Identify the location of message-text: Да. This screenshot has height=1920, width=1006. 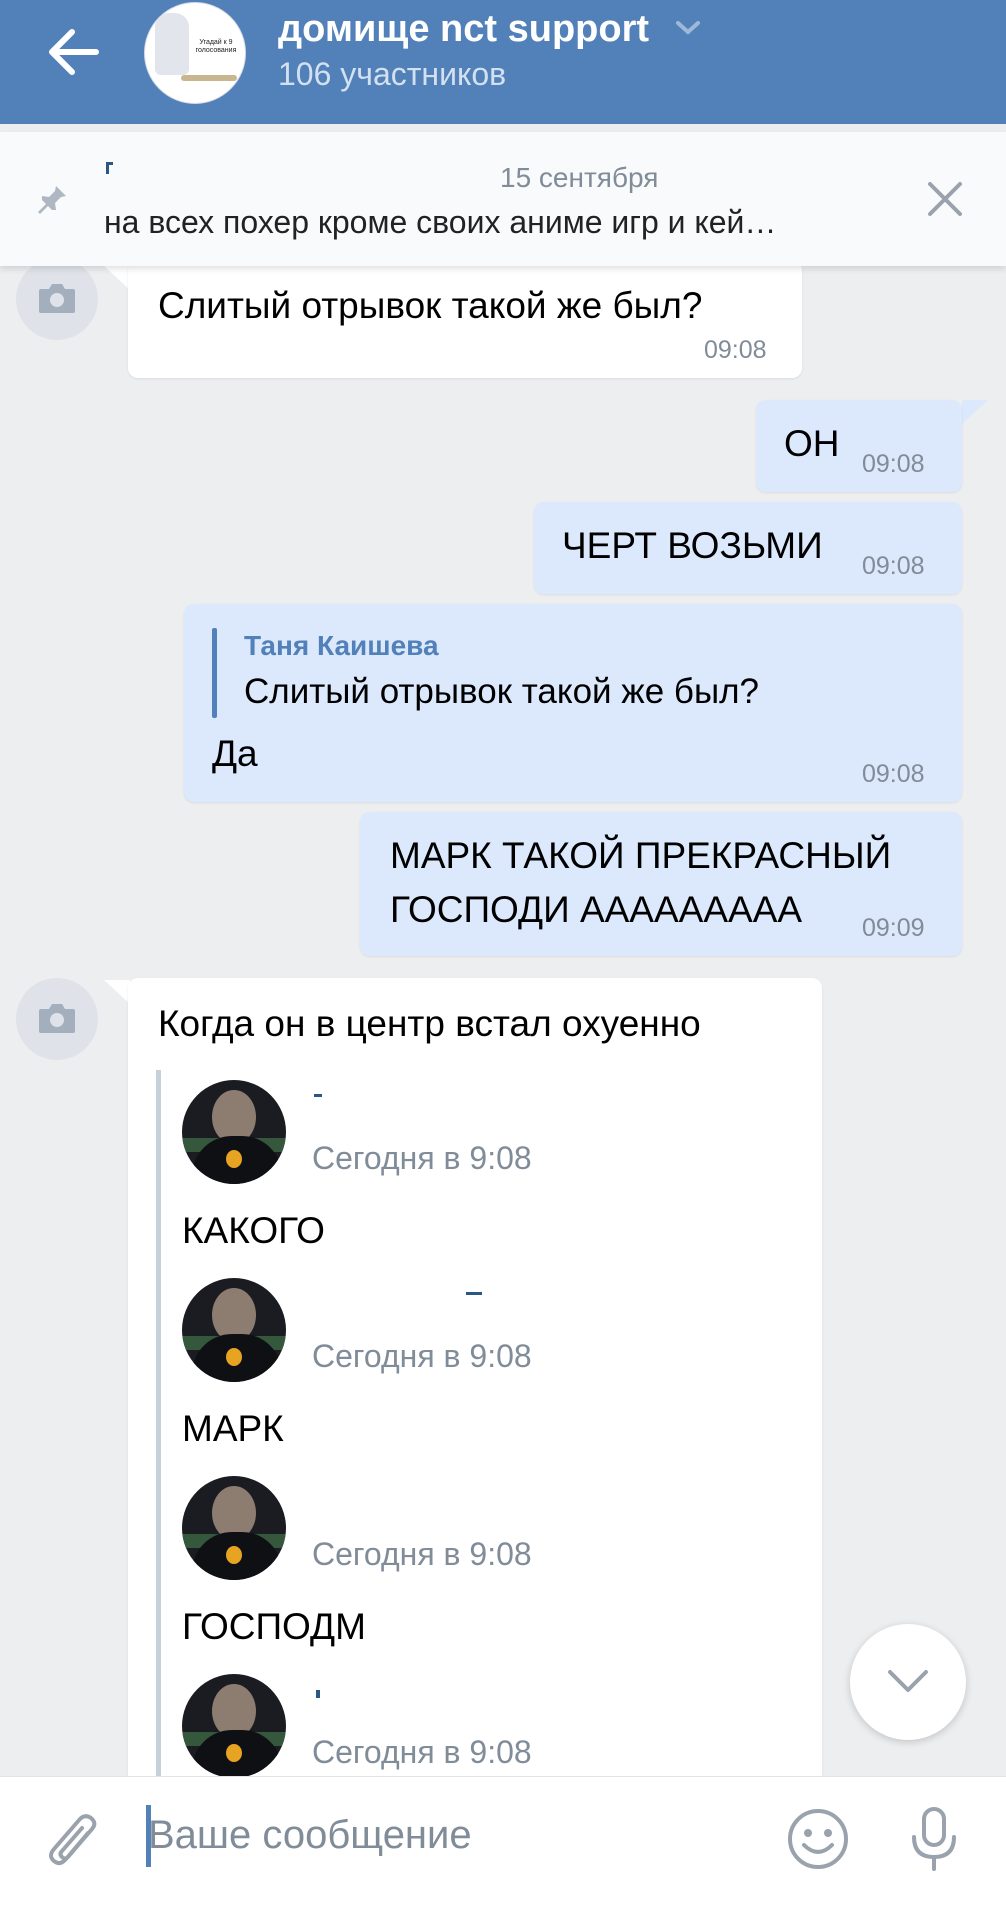
(235, 753).